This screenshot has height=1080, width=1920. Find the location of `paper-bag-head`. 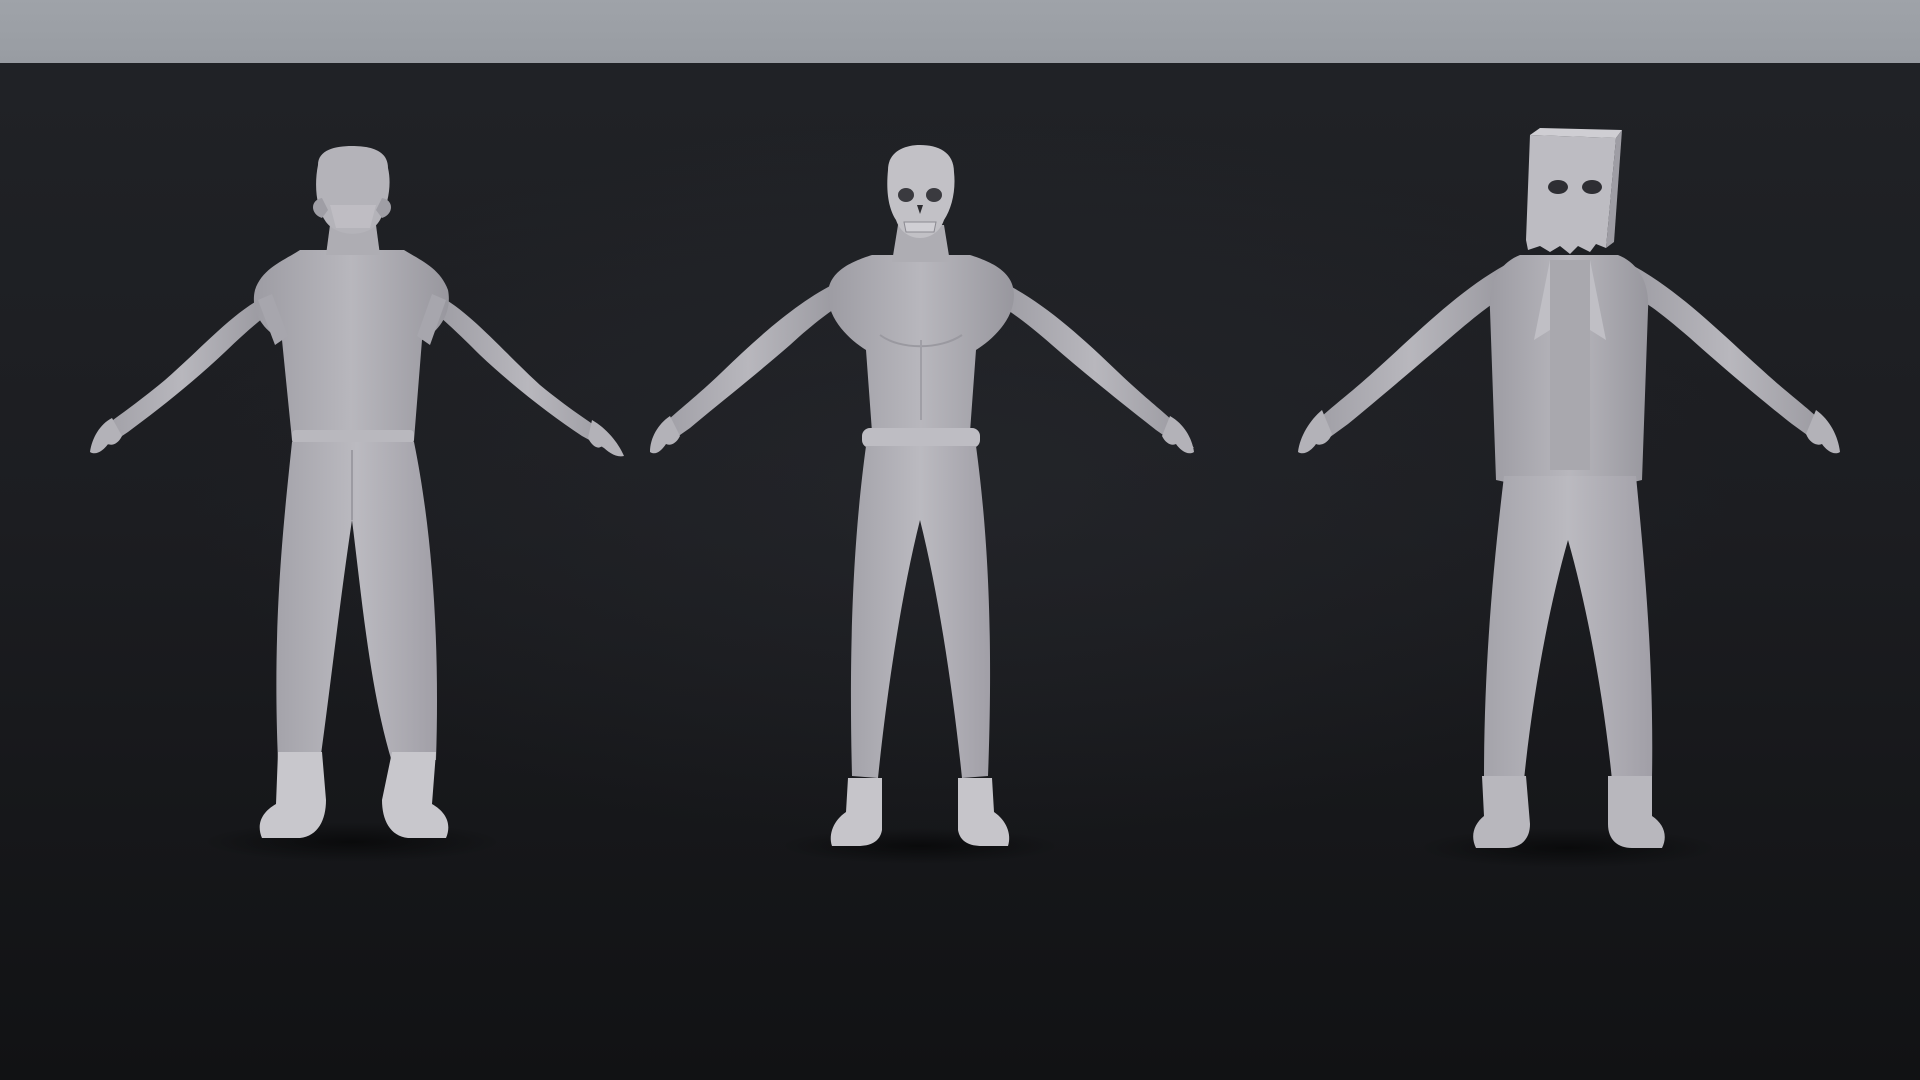

paper-bag-head is located at coordinates (1571, 194).